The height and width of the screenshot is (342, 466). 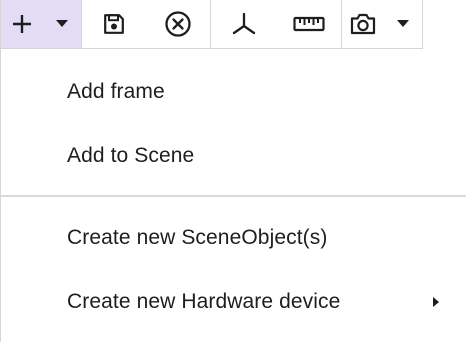 What do you see at coordinates (197, 237) in the screenshot?
I see `menu-item-label: Create new SceneObject(s)` at bounding box center [197, 237].